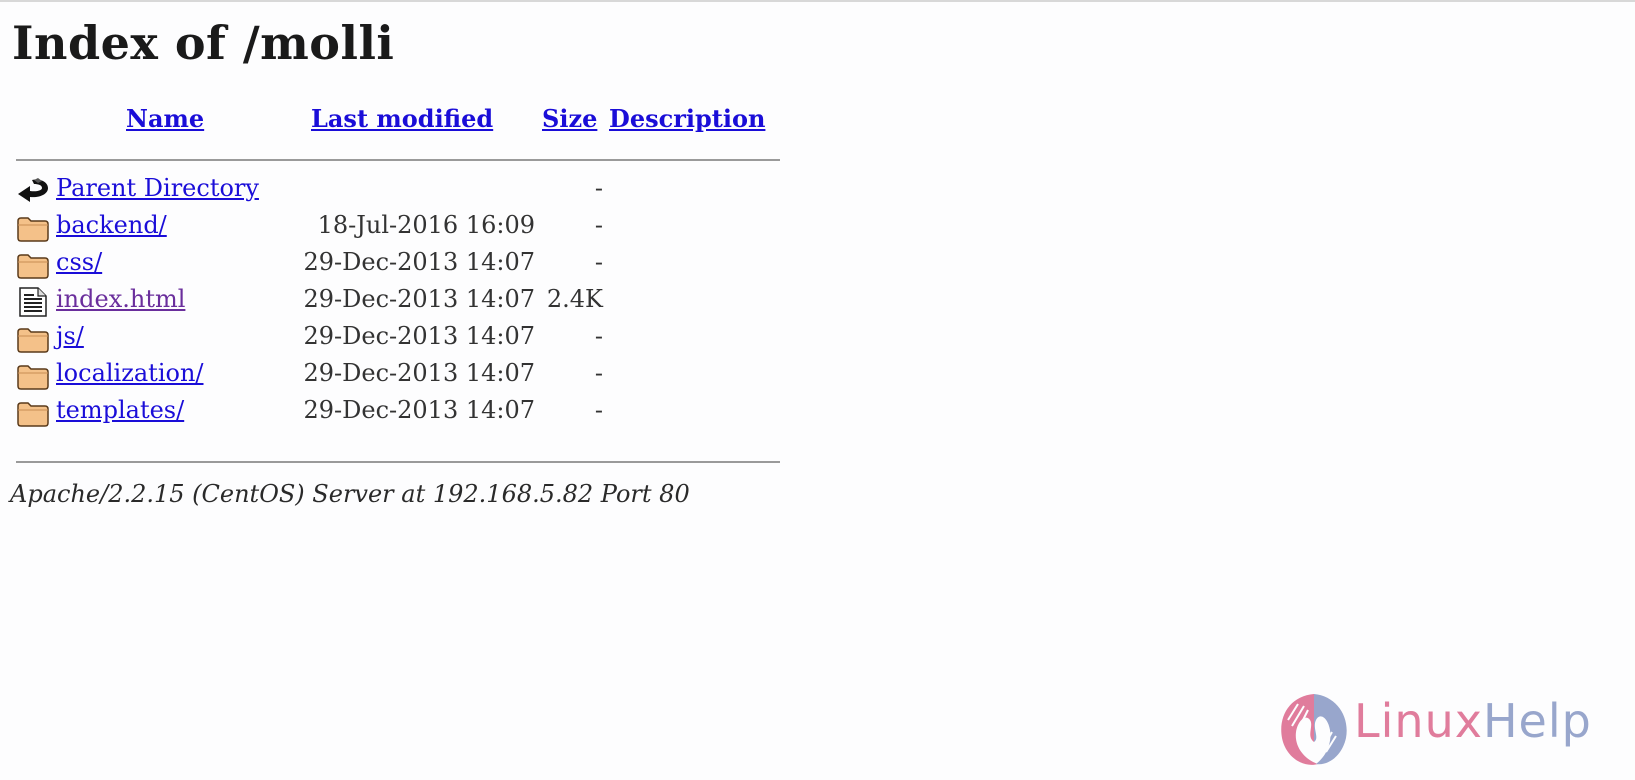 The image size is (1635, 780). Describe the element at coordinates (1537, 721) in the screenshot. I see `logo-text-help: Help` at that location.